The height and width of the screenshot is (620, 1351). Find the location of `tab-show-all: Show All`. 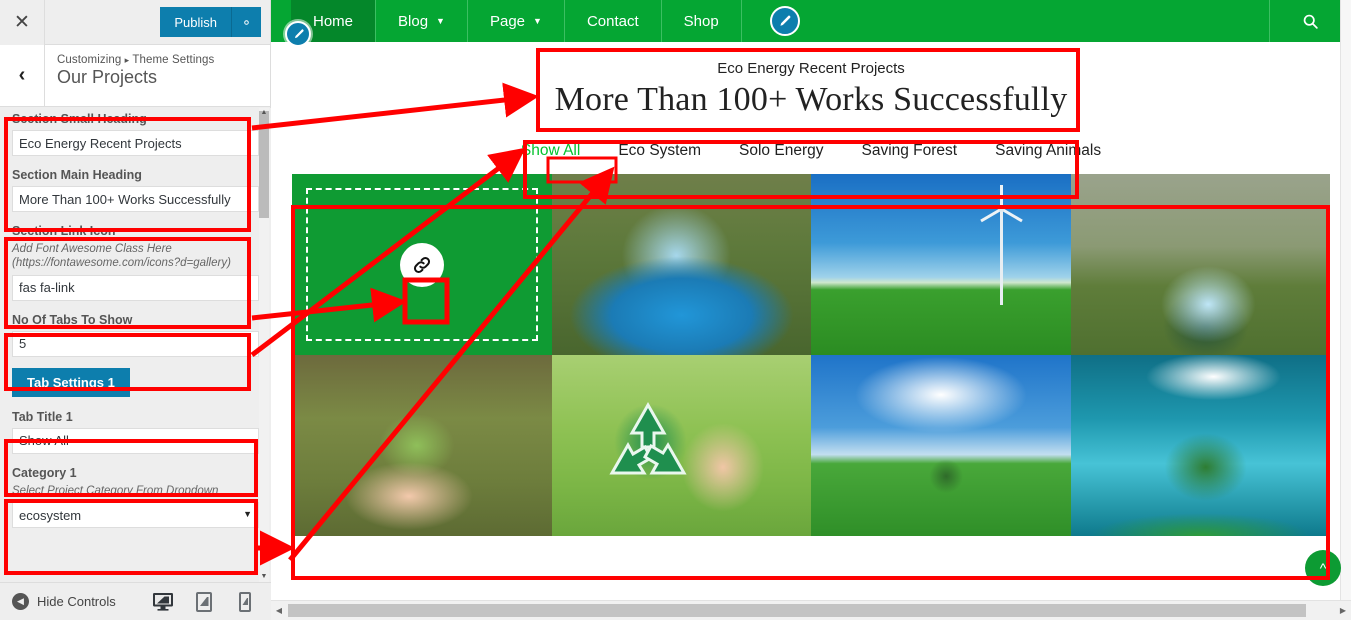

tab-show-all: Show All is located at coordinates (550, 151).